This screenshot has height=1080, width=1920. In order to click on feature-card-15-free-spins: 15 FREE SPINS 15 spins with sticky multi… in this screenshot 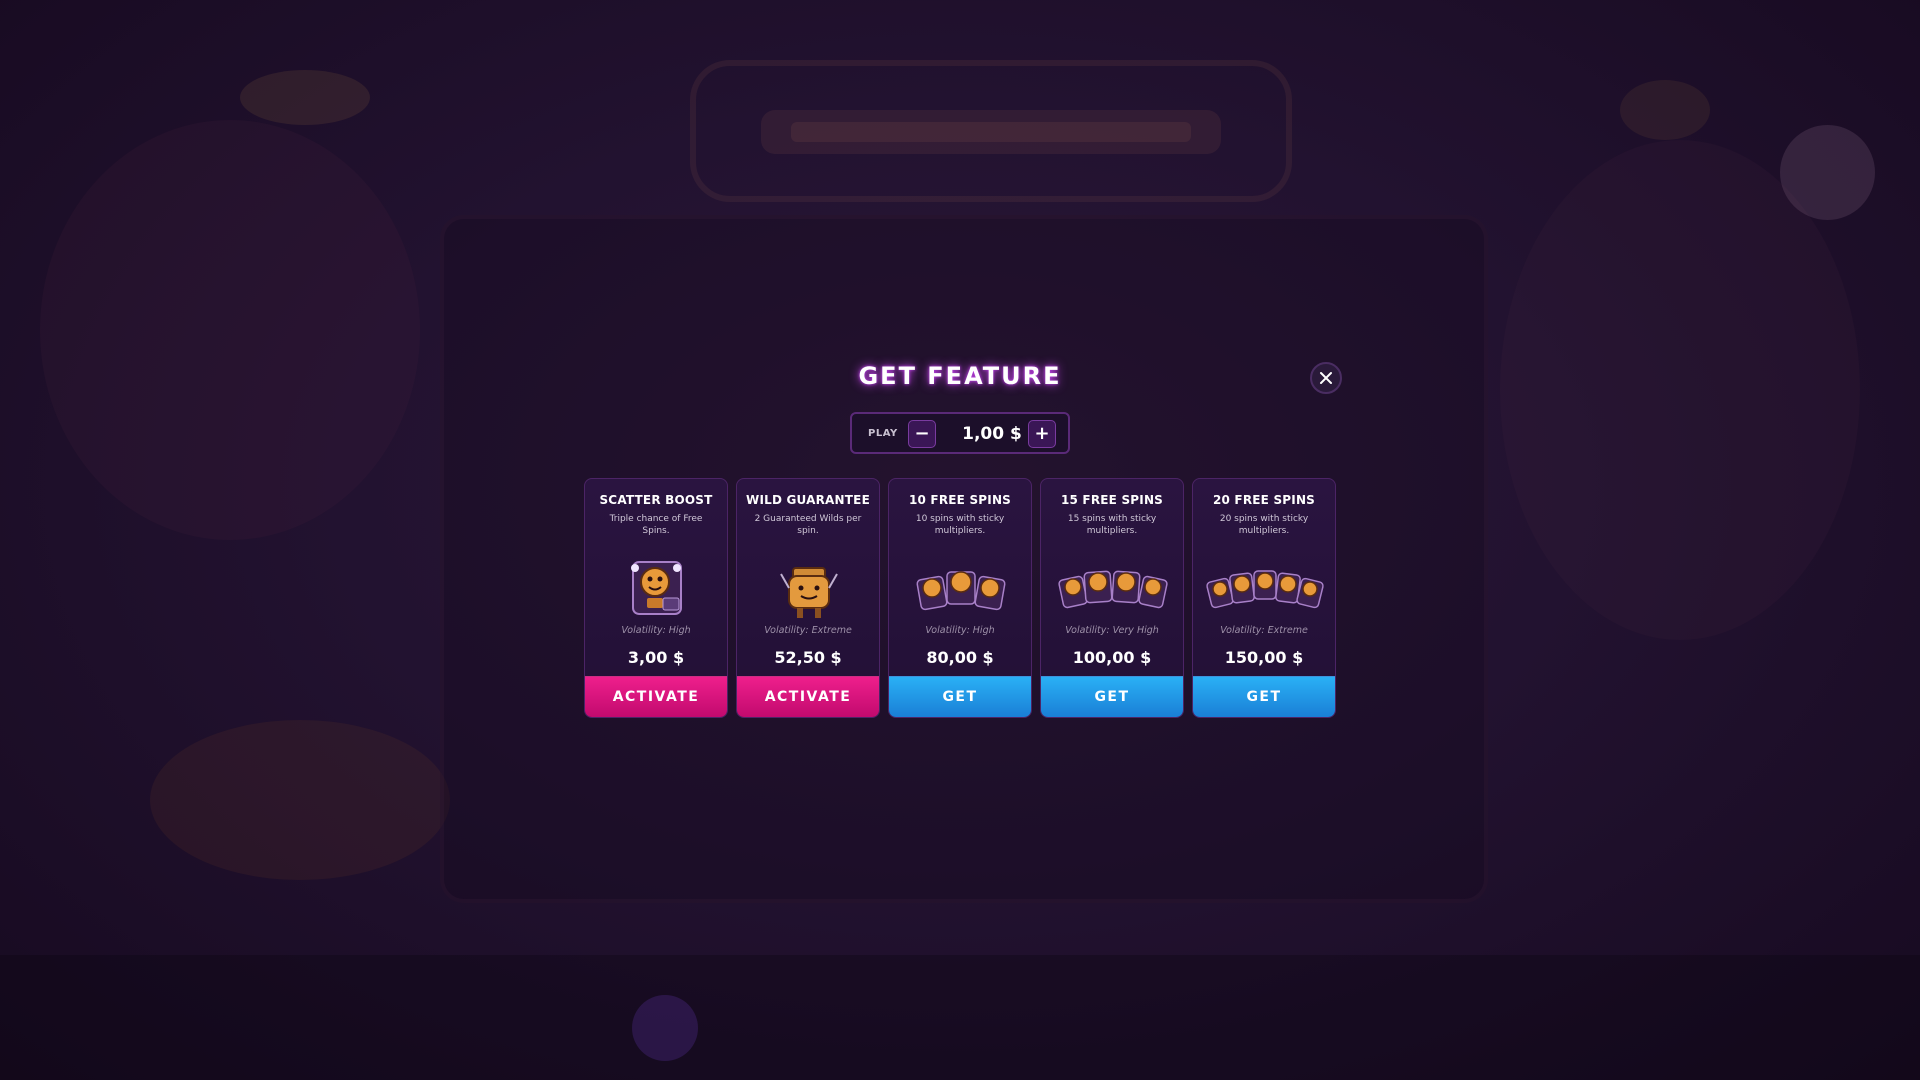, I will do `click(1112, 598)`.